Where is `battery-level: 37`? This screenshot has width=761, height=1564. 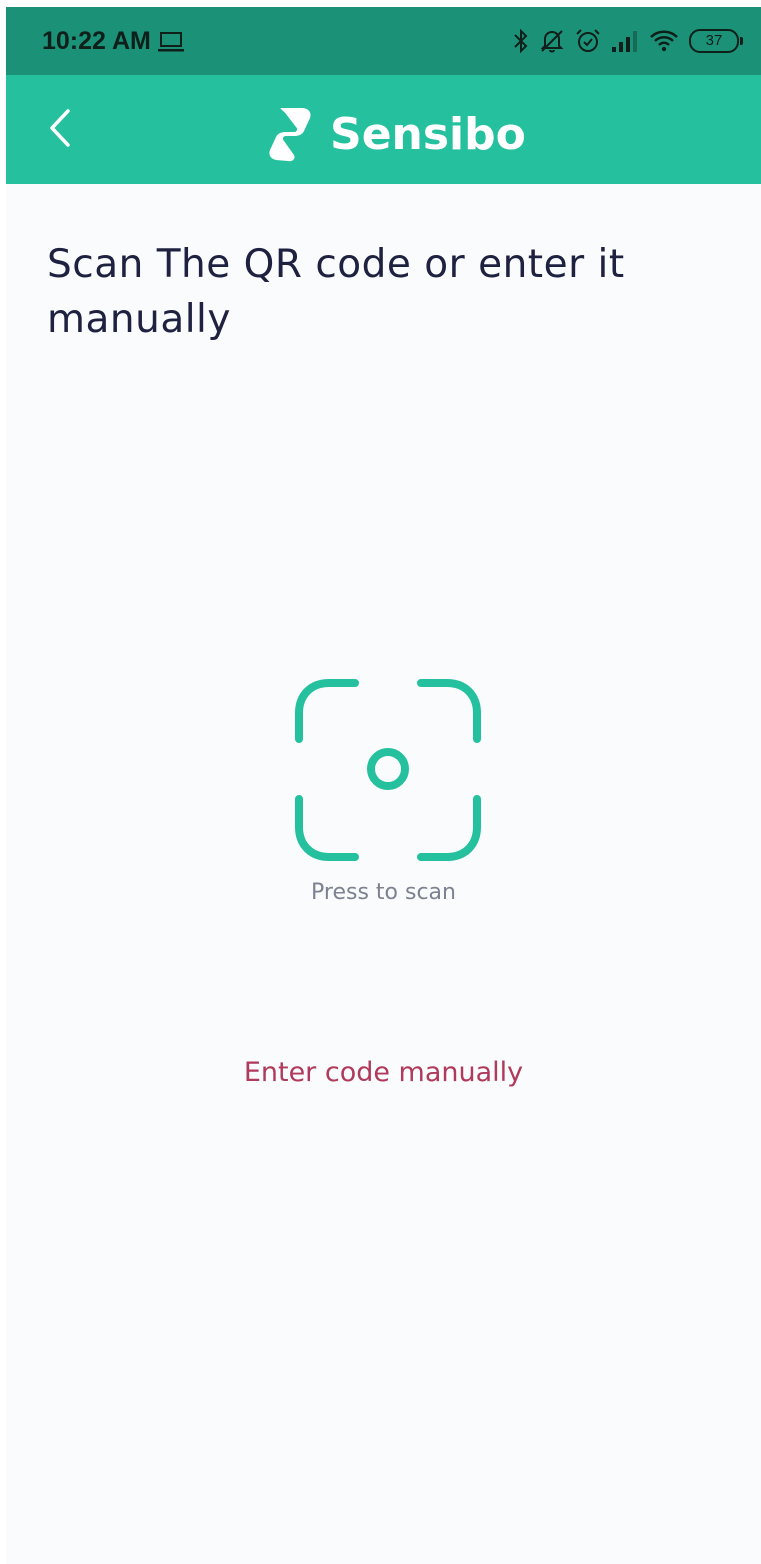
battery-level: 37 is located at coordinates (714, 40).